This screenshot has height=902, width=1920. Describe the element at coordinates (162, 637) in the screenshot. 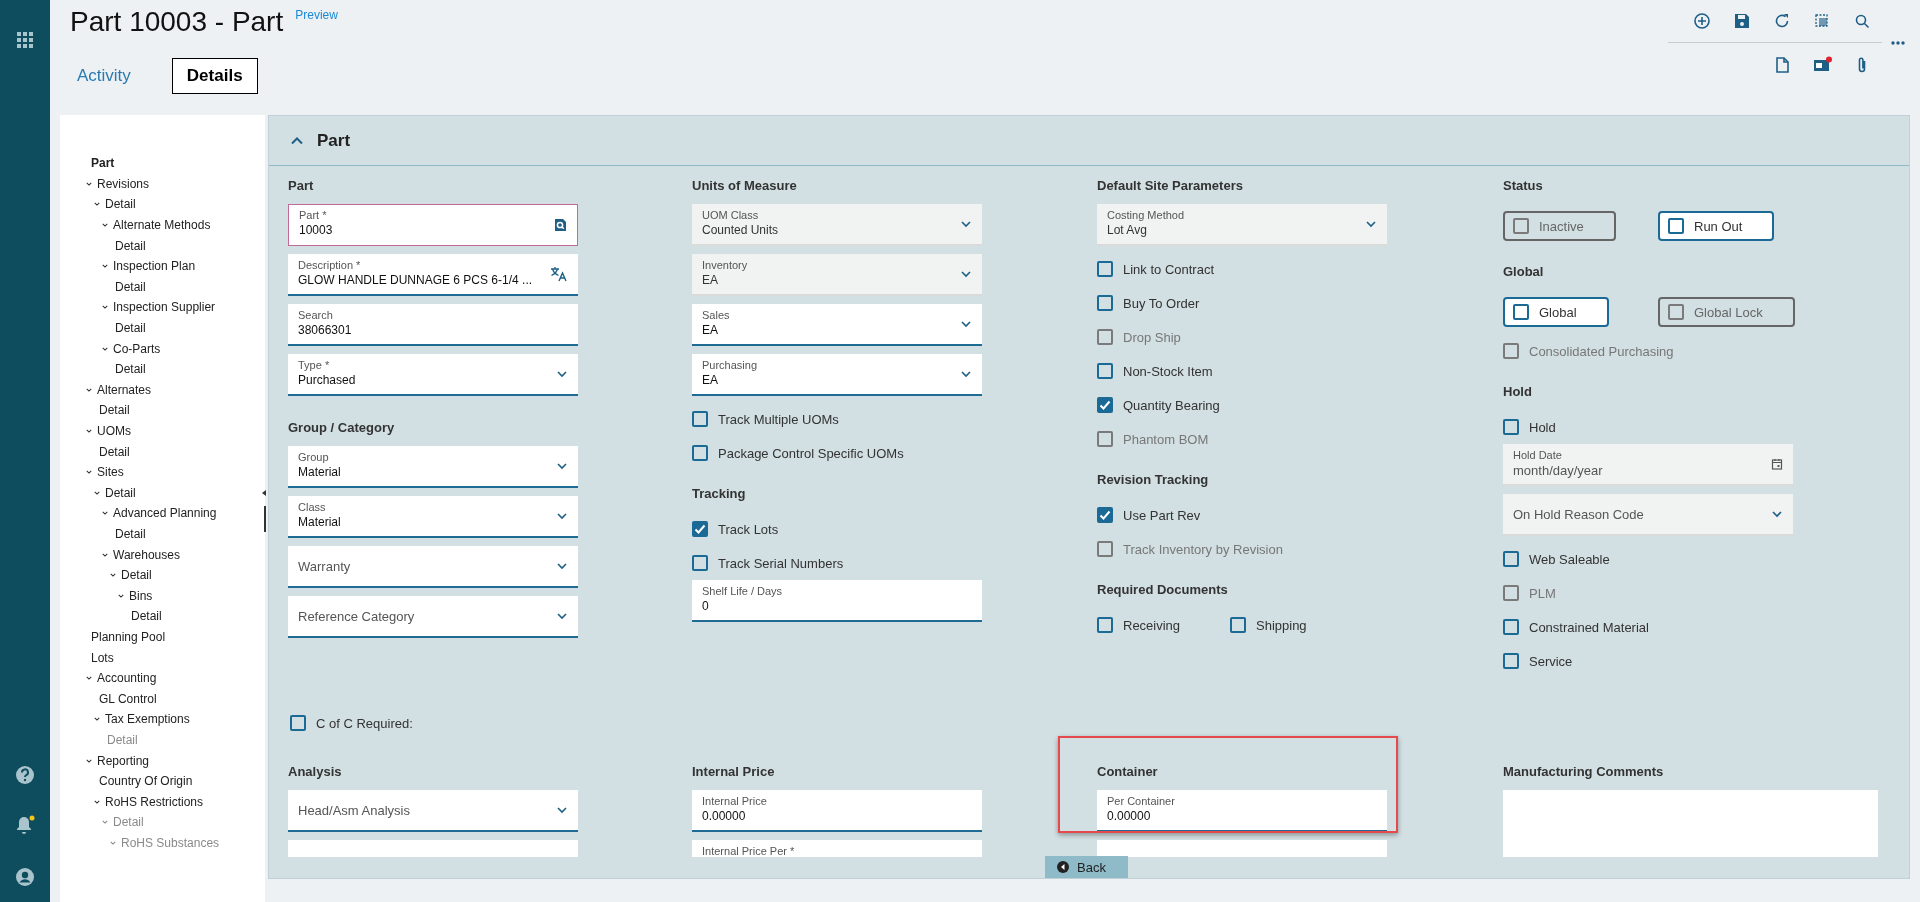

I see `tree-item: Planning Pool` at that location.